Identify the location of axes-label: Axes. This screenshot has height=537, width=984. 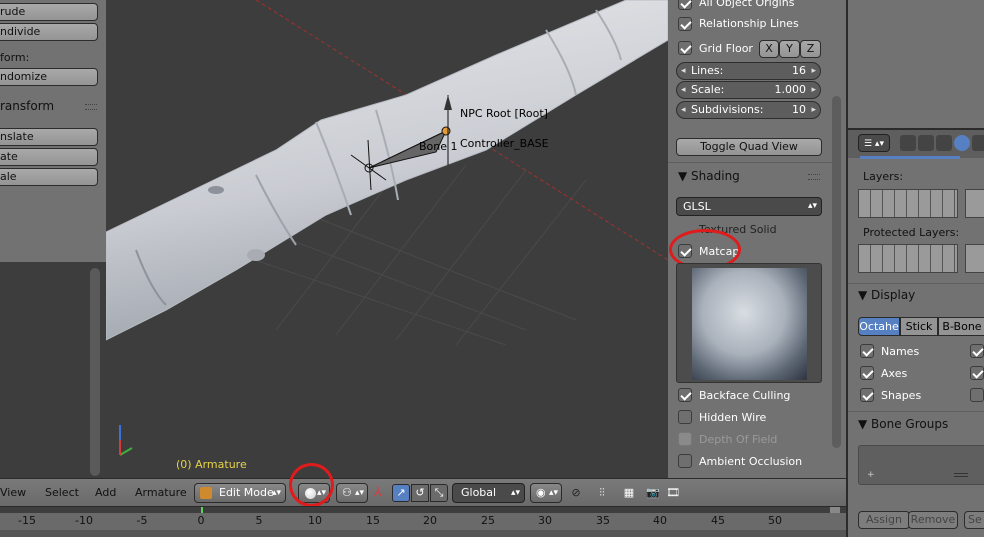
(894, 373).